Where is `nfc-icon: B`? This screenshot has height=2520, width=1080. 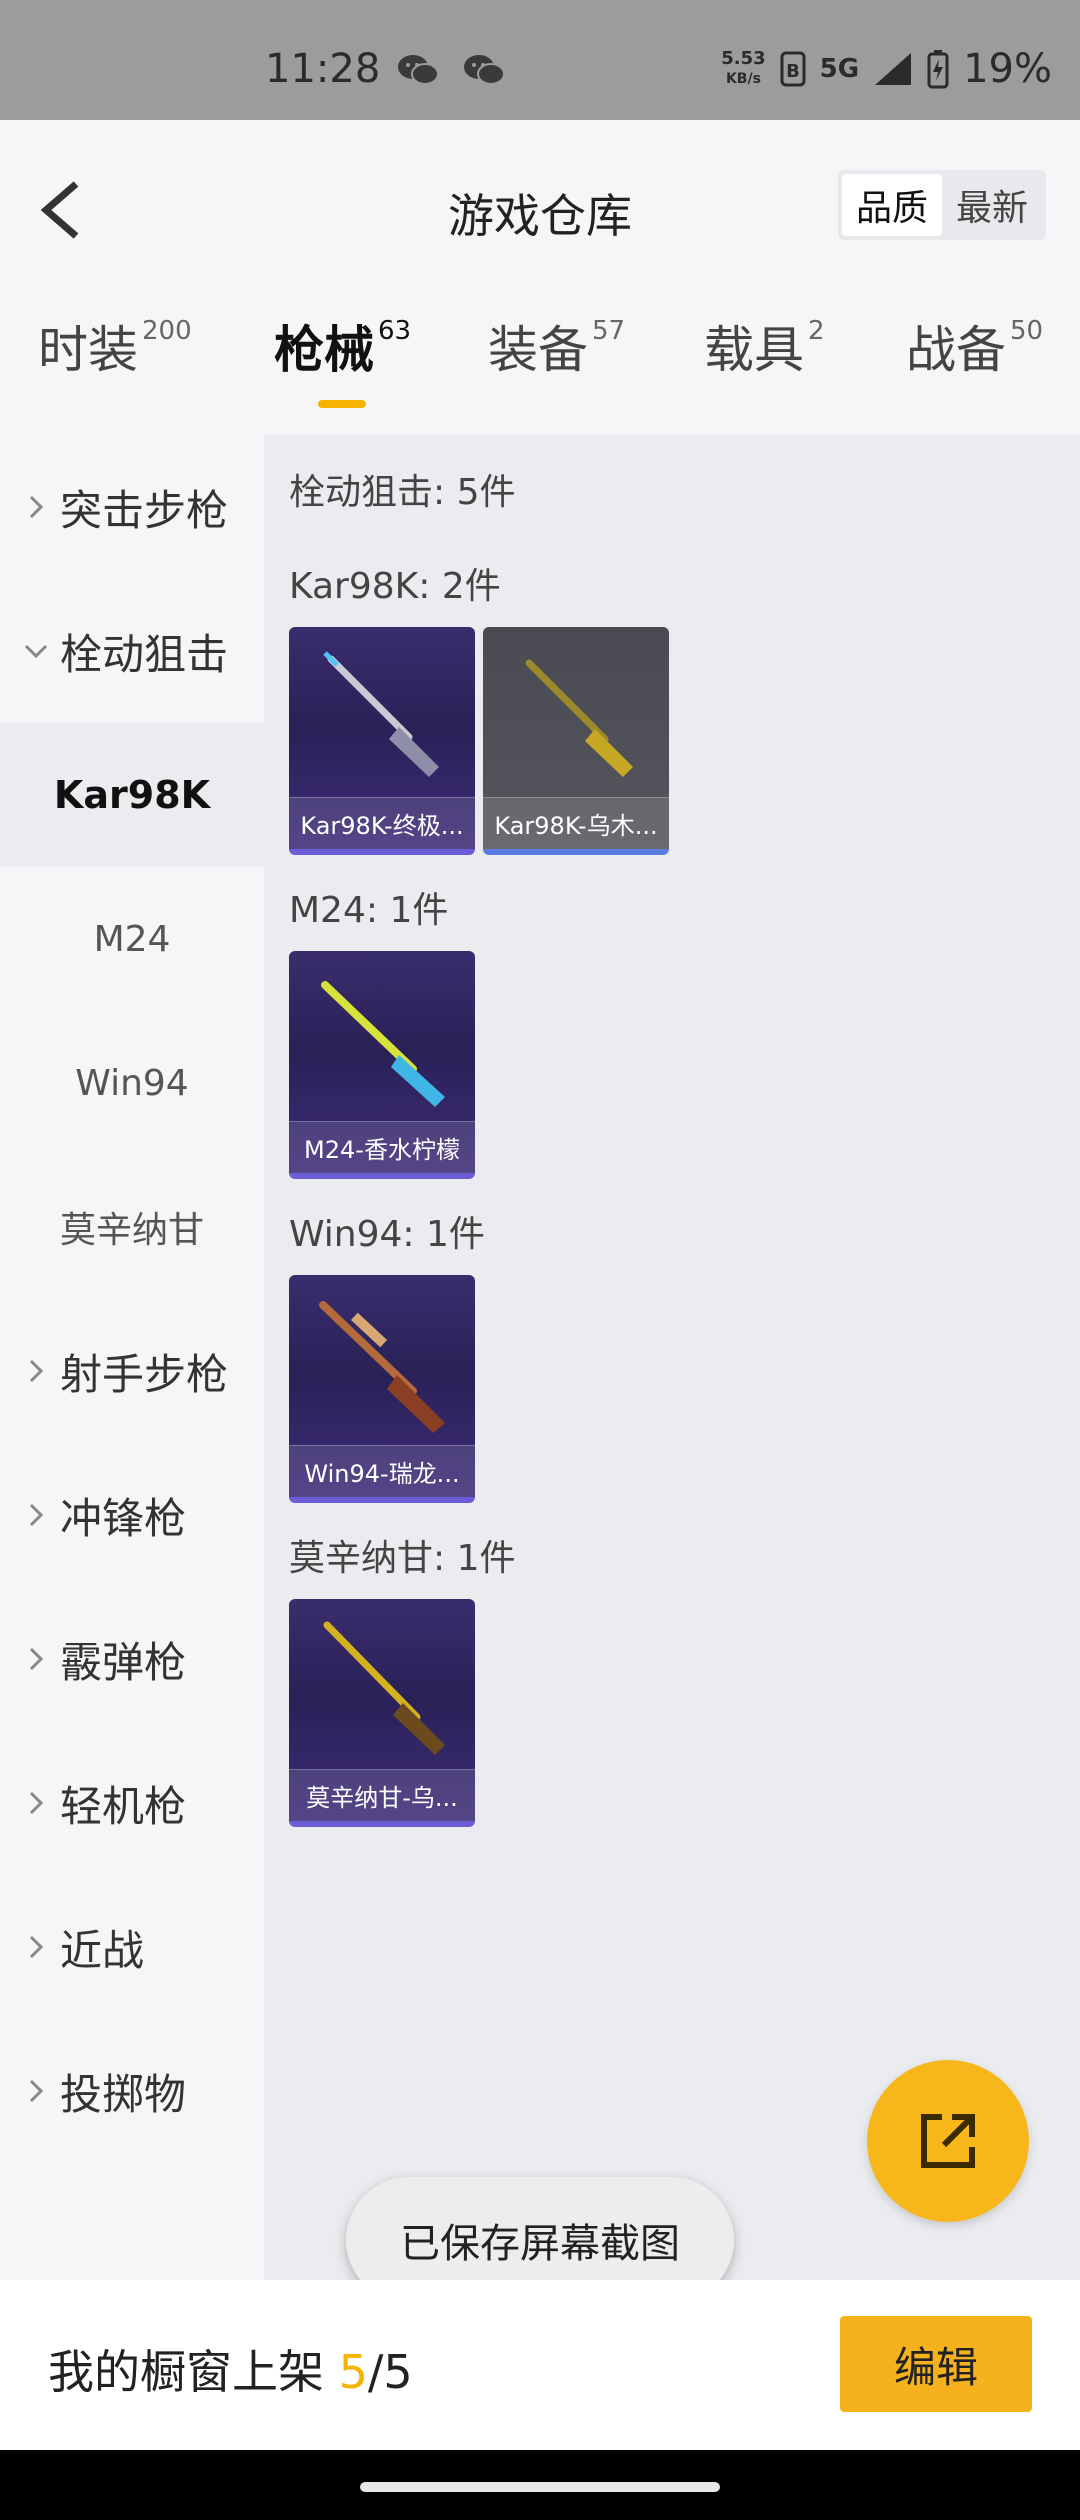 nfc-icon: B is located at coordinates (793, 69).